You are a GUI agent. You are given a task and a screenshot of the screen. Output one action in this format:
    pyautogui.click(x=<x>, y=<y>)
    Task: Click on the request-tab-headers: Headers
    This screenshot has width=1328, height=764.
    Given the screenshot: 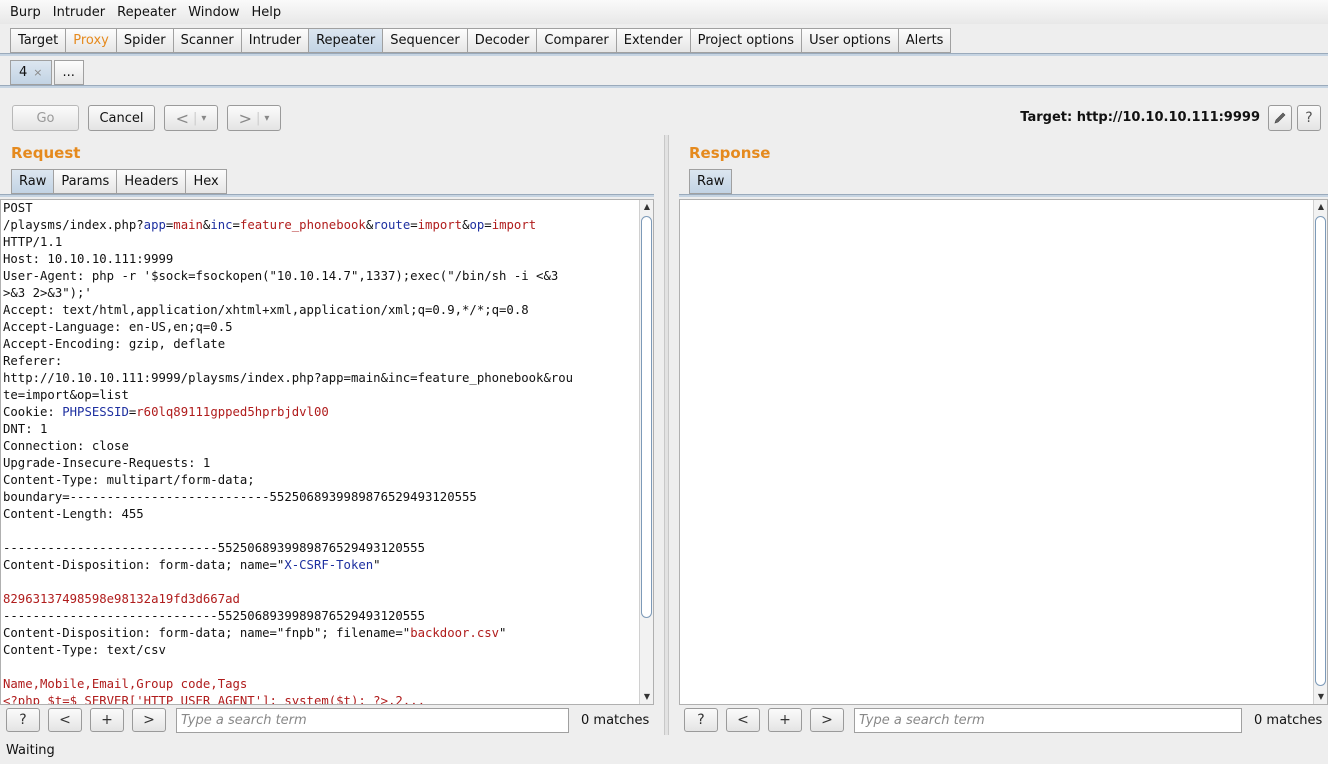 What is the action you would take?
    pyautogui.click(x=151, y=181)
    